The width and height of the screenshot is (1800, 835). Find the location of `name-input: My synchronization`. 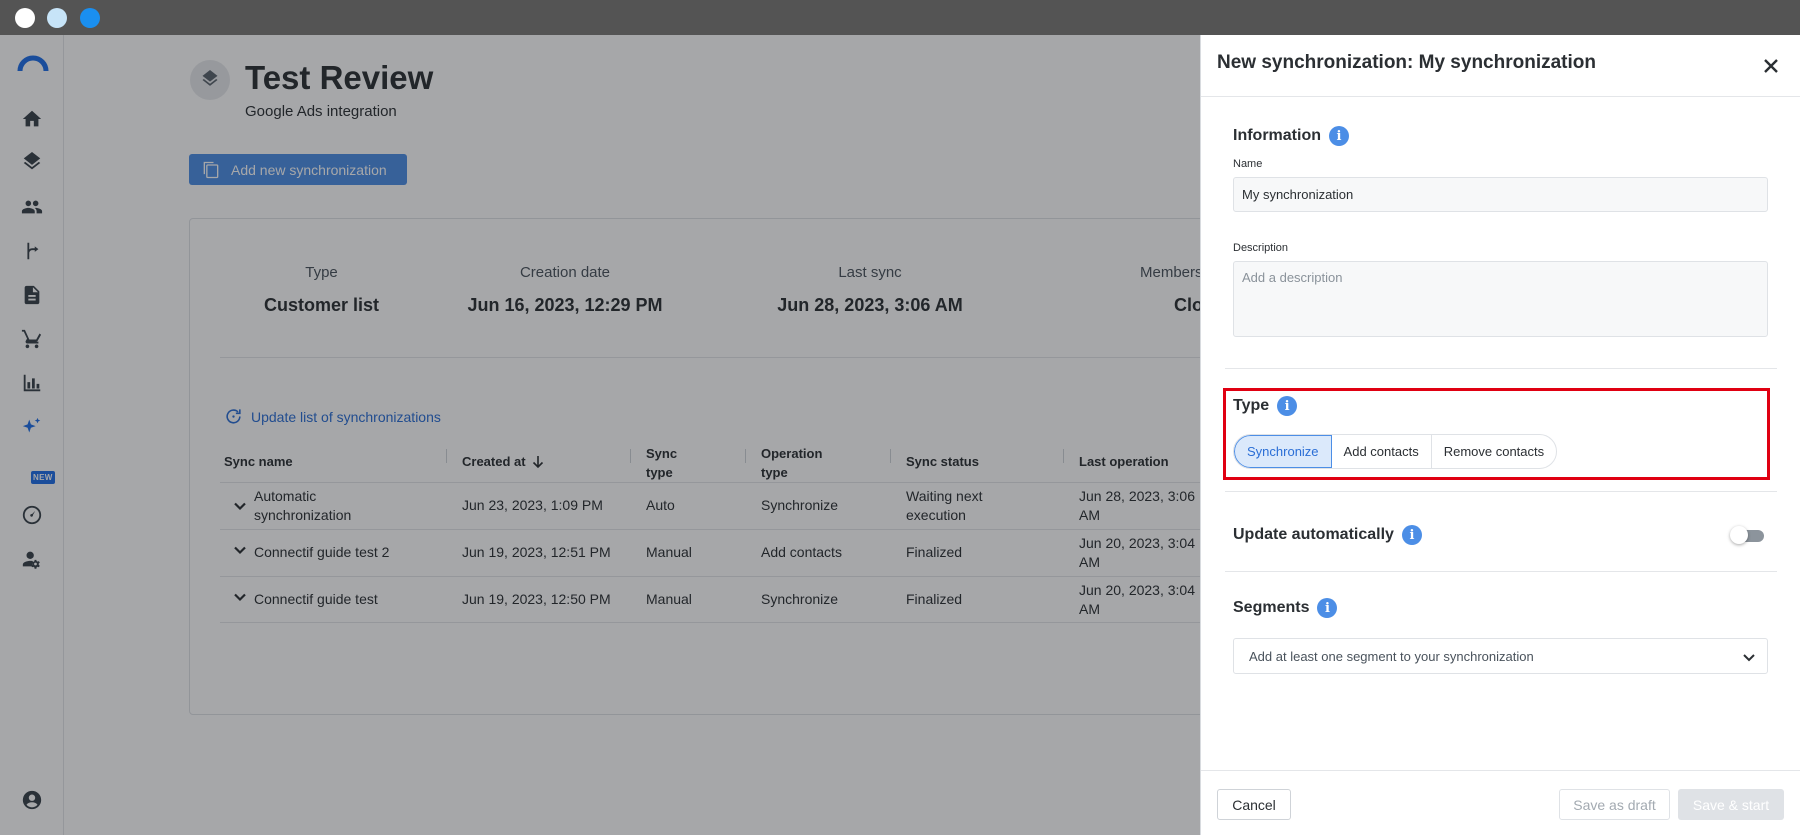

name-input: My synchronization is located at coordinates (1500, 194).